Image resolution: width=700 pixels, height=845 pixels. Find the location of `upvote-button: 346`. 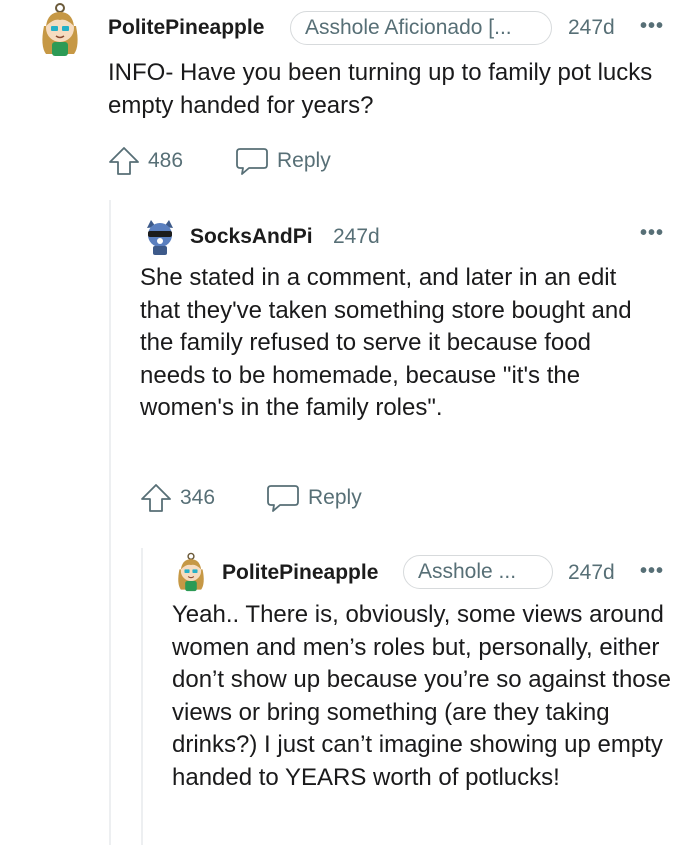

upvote-button: 346 is located at coordinates (177, 498).